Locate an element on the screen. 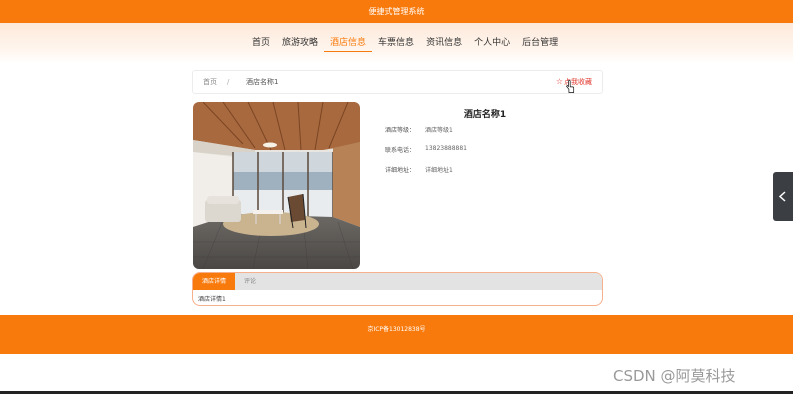 This screenshot has height=394, width=793. nav-item-hotel-info: 酒店信息 is located at coordinates (348, 44).